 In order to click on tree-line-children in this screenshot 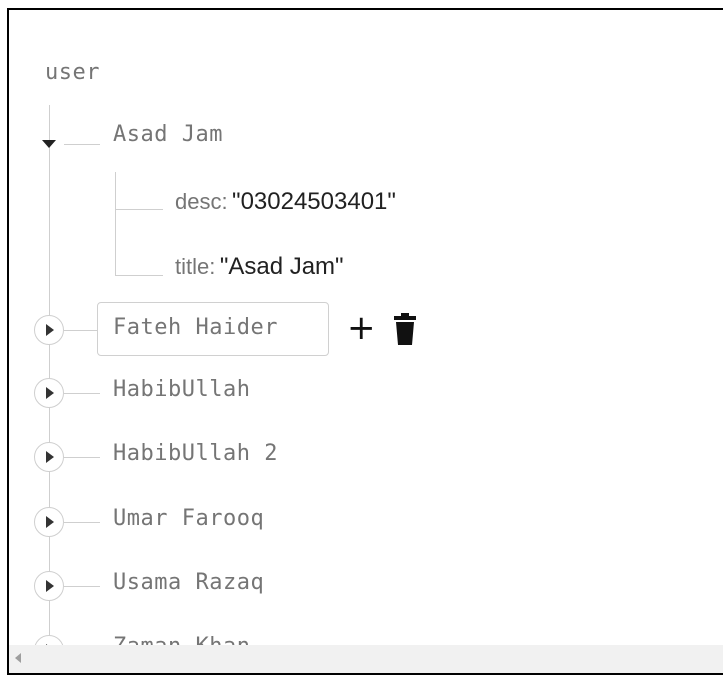, I will do `click(115, 224)`.